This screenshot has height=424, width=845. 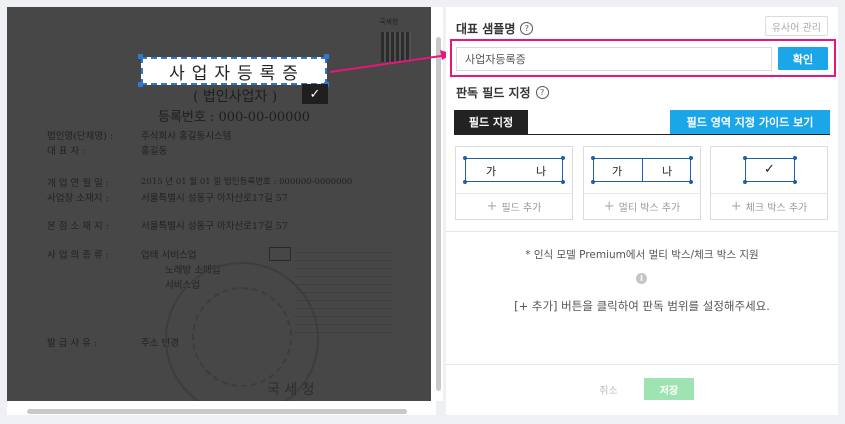 What do you see at coordinates (234, 117) in the screenshot?
I see `registration-number: 등록번호 : 000-00-00000` at bounding box center [234, 117].